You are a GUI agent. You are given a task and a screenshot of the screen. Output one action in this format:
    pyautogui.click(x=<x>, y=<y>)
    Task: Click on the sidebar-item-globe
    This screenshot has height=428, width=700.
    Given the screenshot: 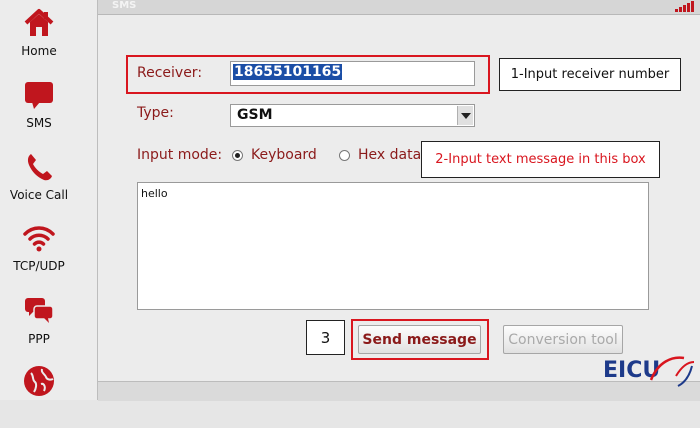 What is the action you would take?
    pyautogui.click(x=39, y=396)
    